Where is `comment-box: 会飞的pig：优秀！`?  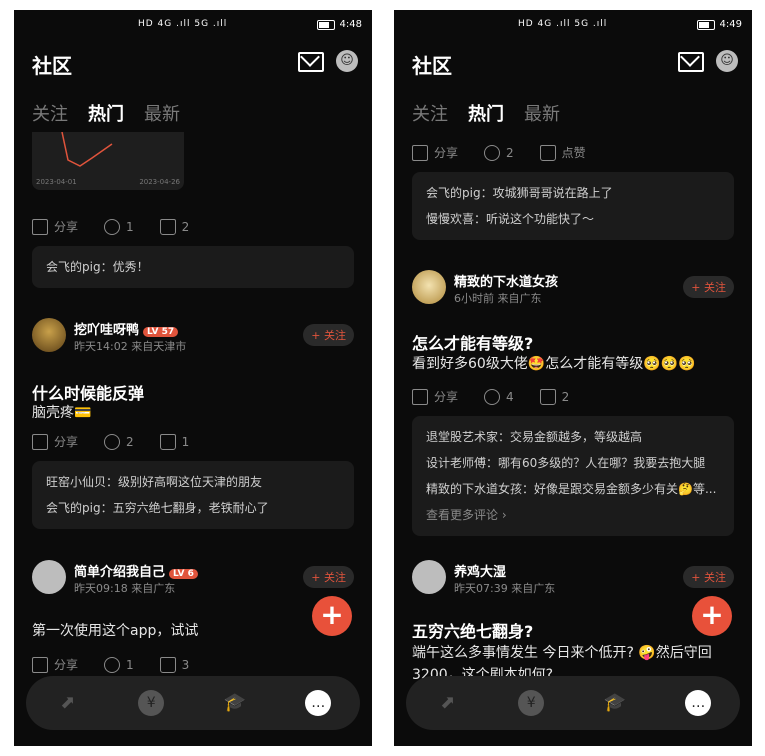 comment-box: 会飞的pig：优秀！ is located at coordinates (193, 267).